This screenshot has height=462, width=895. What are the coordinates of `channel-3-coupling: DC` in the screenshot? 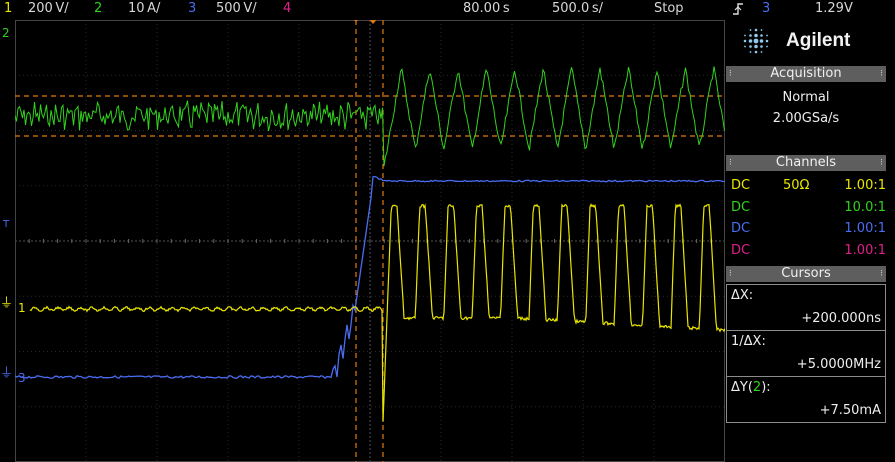 It's located at (741, 228).